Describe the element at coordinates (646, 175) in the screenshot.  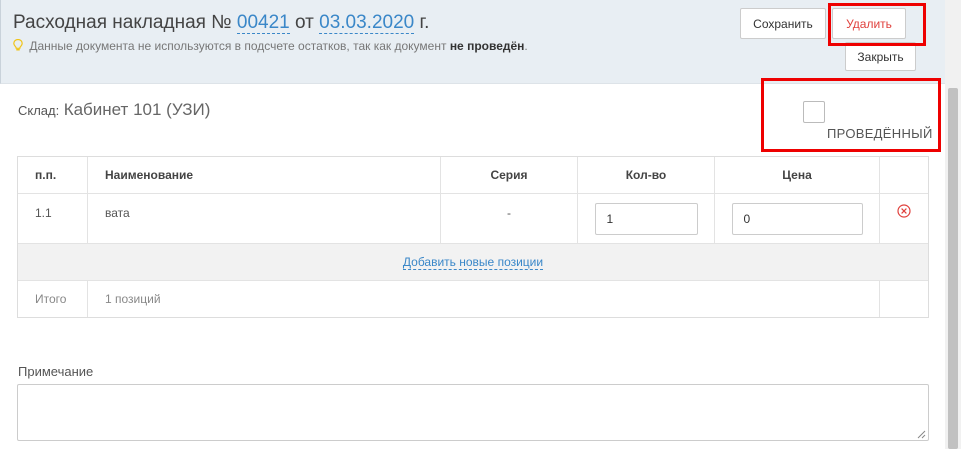
I see `header-qty: Кол-во` at that location.